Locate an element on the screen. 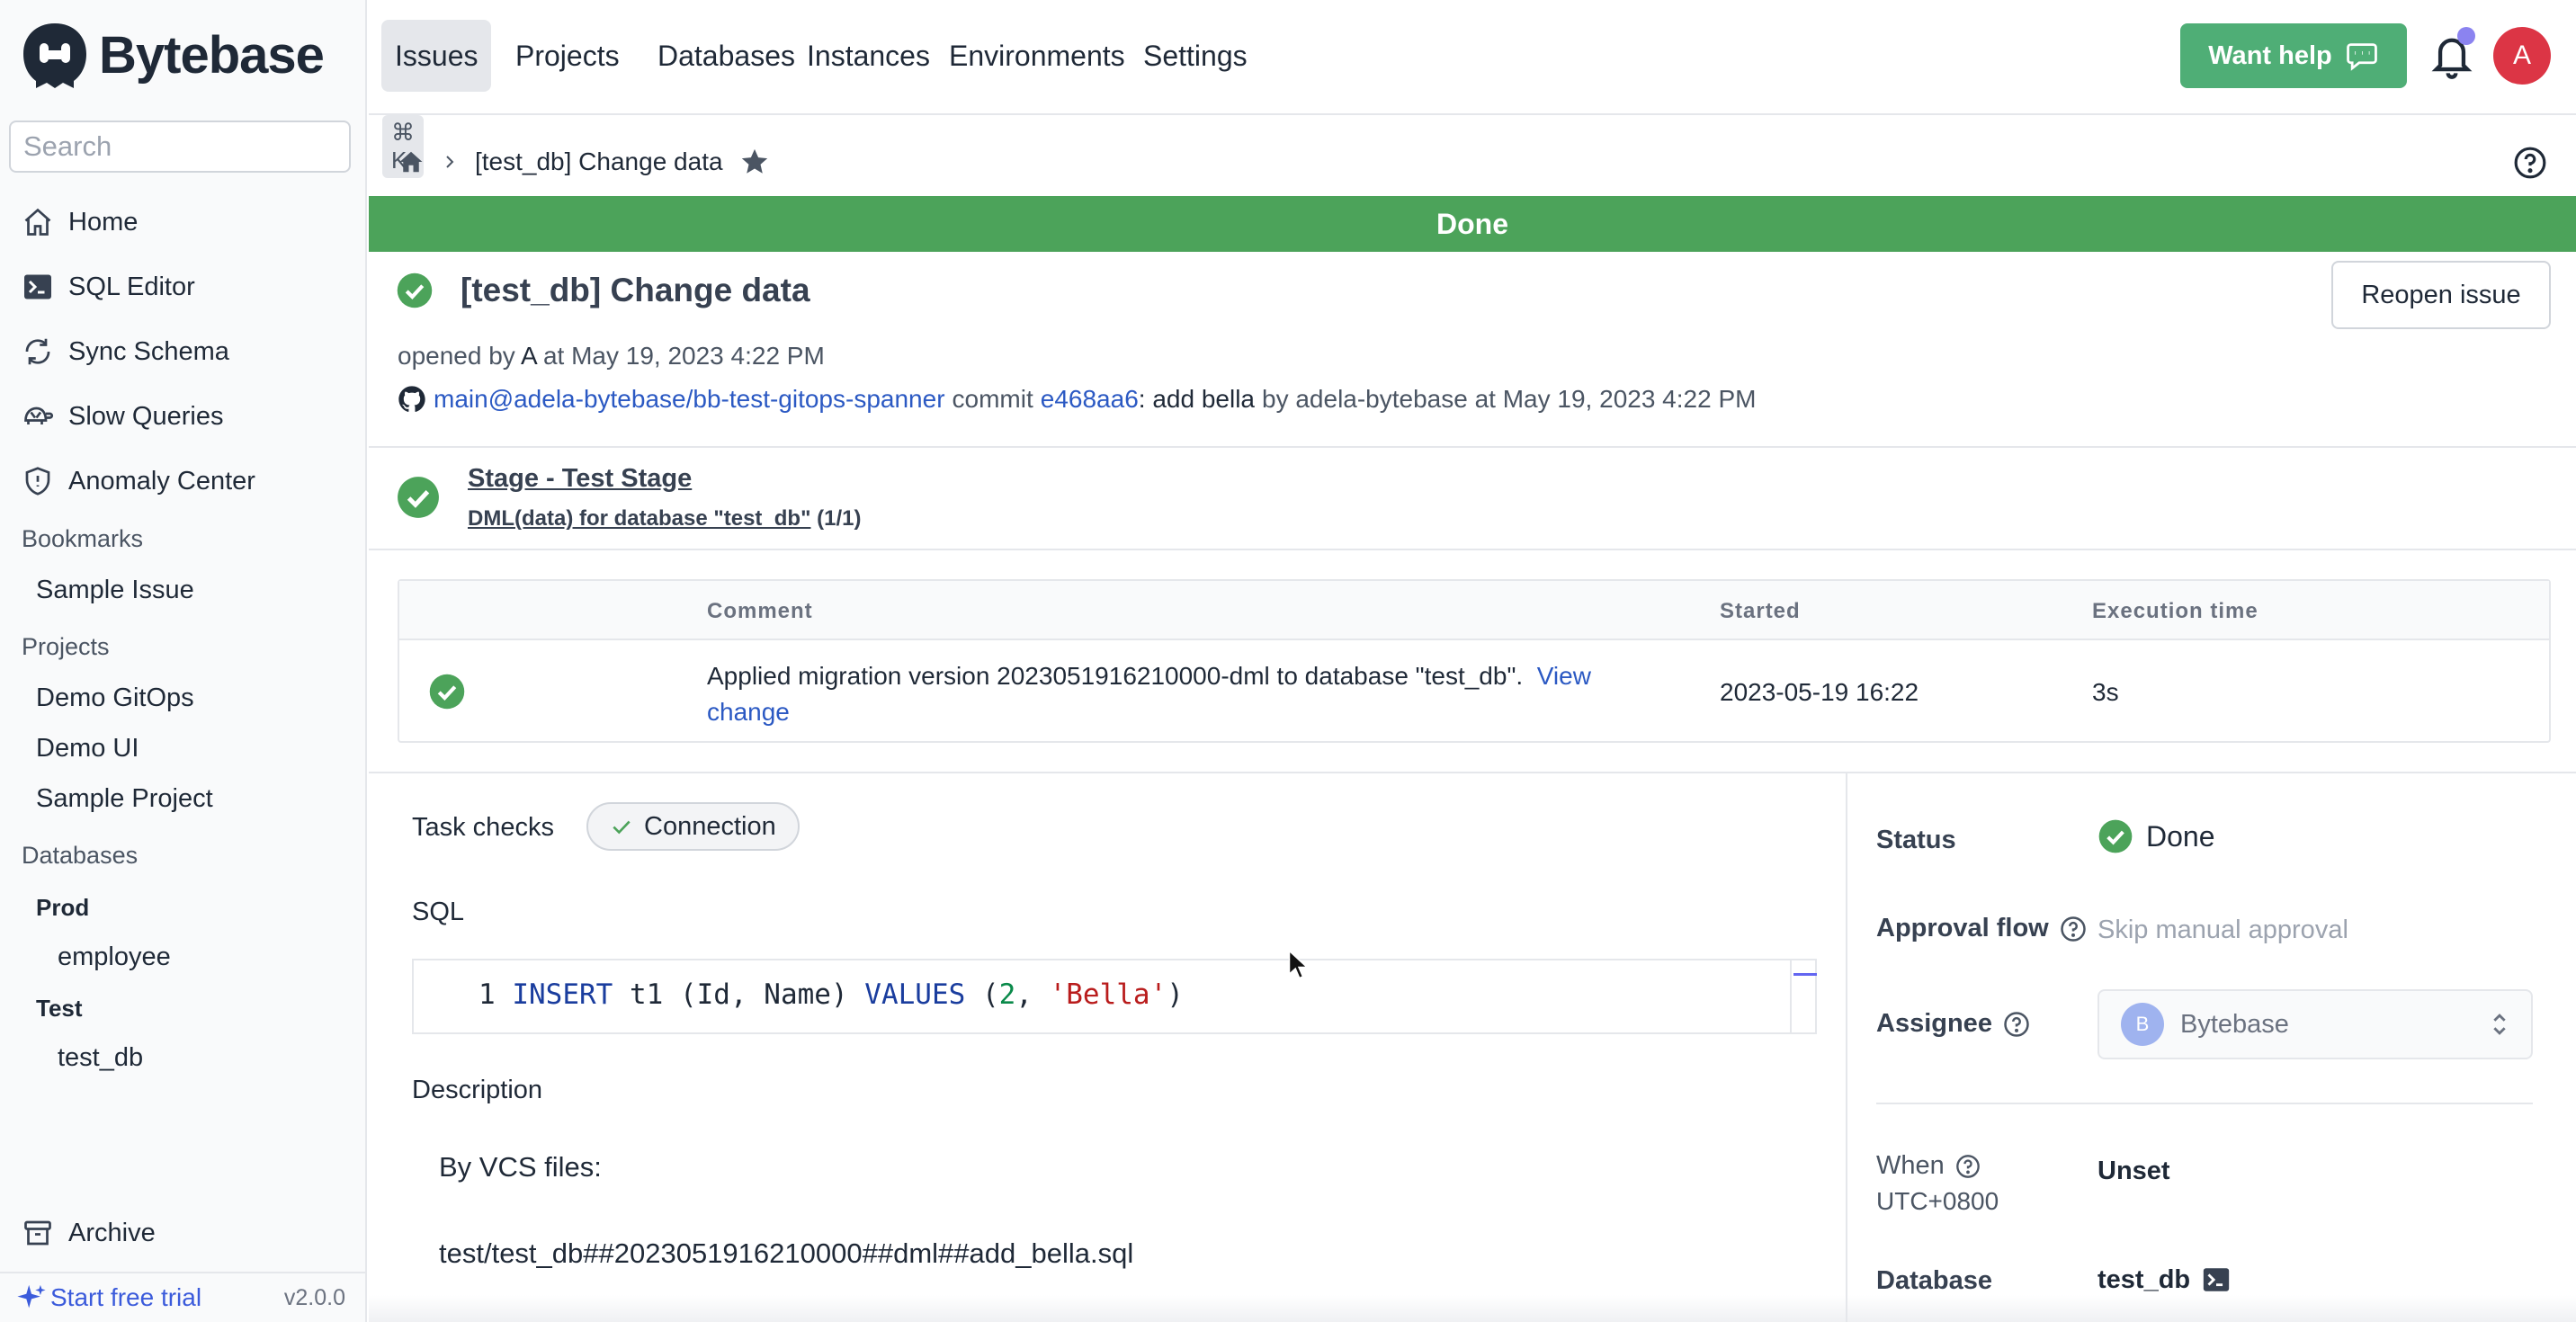  assignee-avatar: B is located at coordinates (2142, 1024).